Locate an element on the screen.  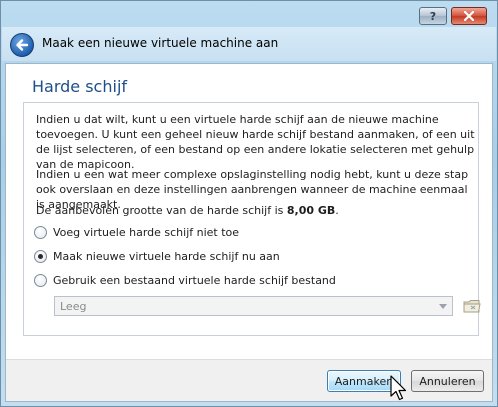
chevron-down-icon is located at coordinates (443, 306).